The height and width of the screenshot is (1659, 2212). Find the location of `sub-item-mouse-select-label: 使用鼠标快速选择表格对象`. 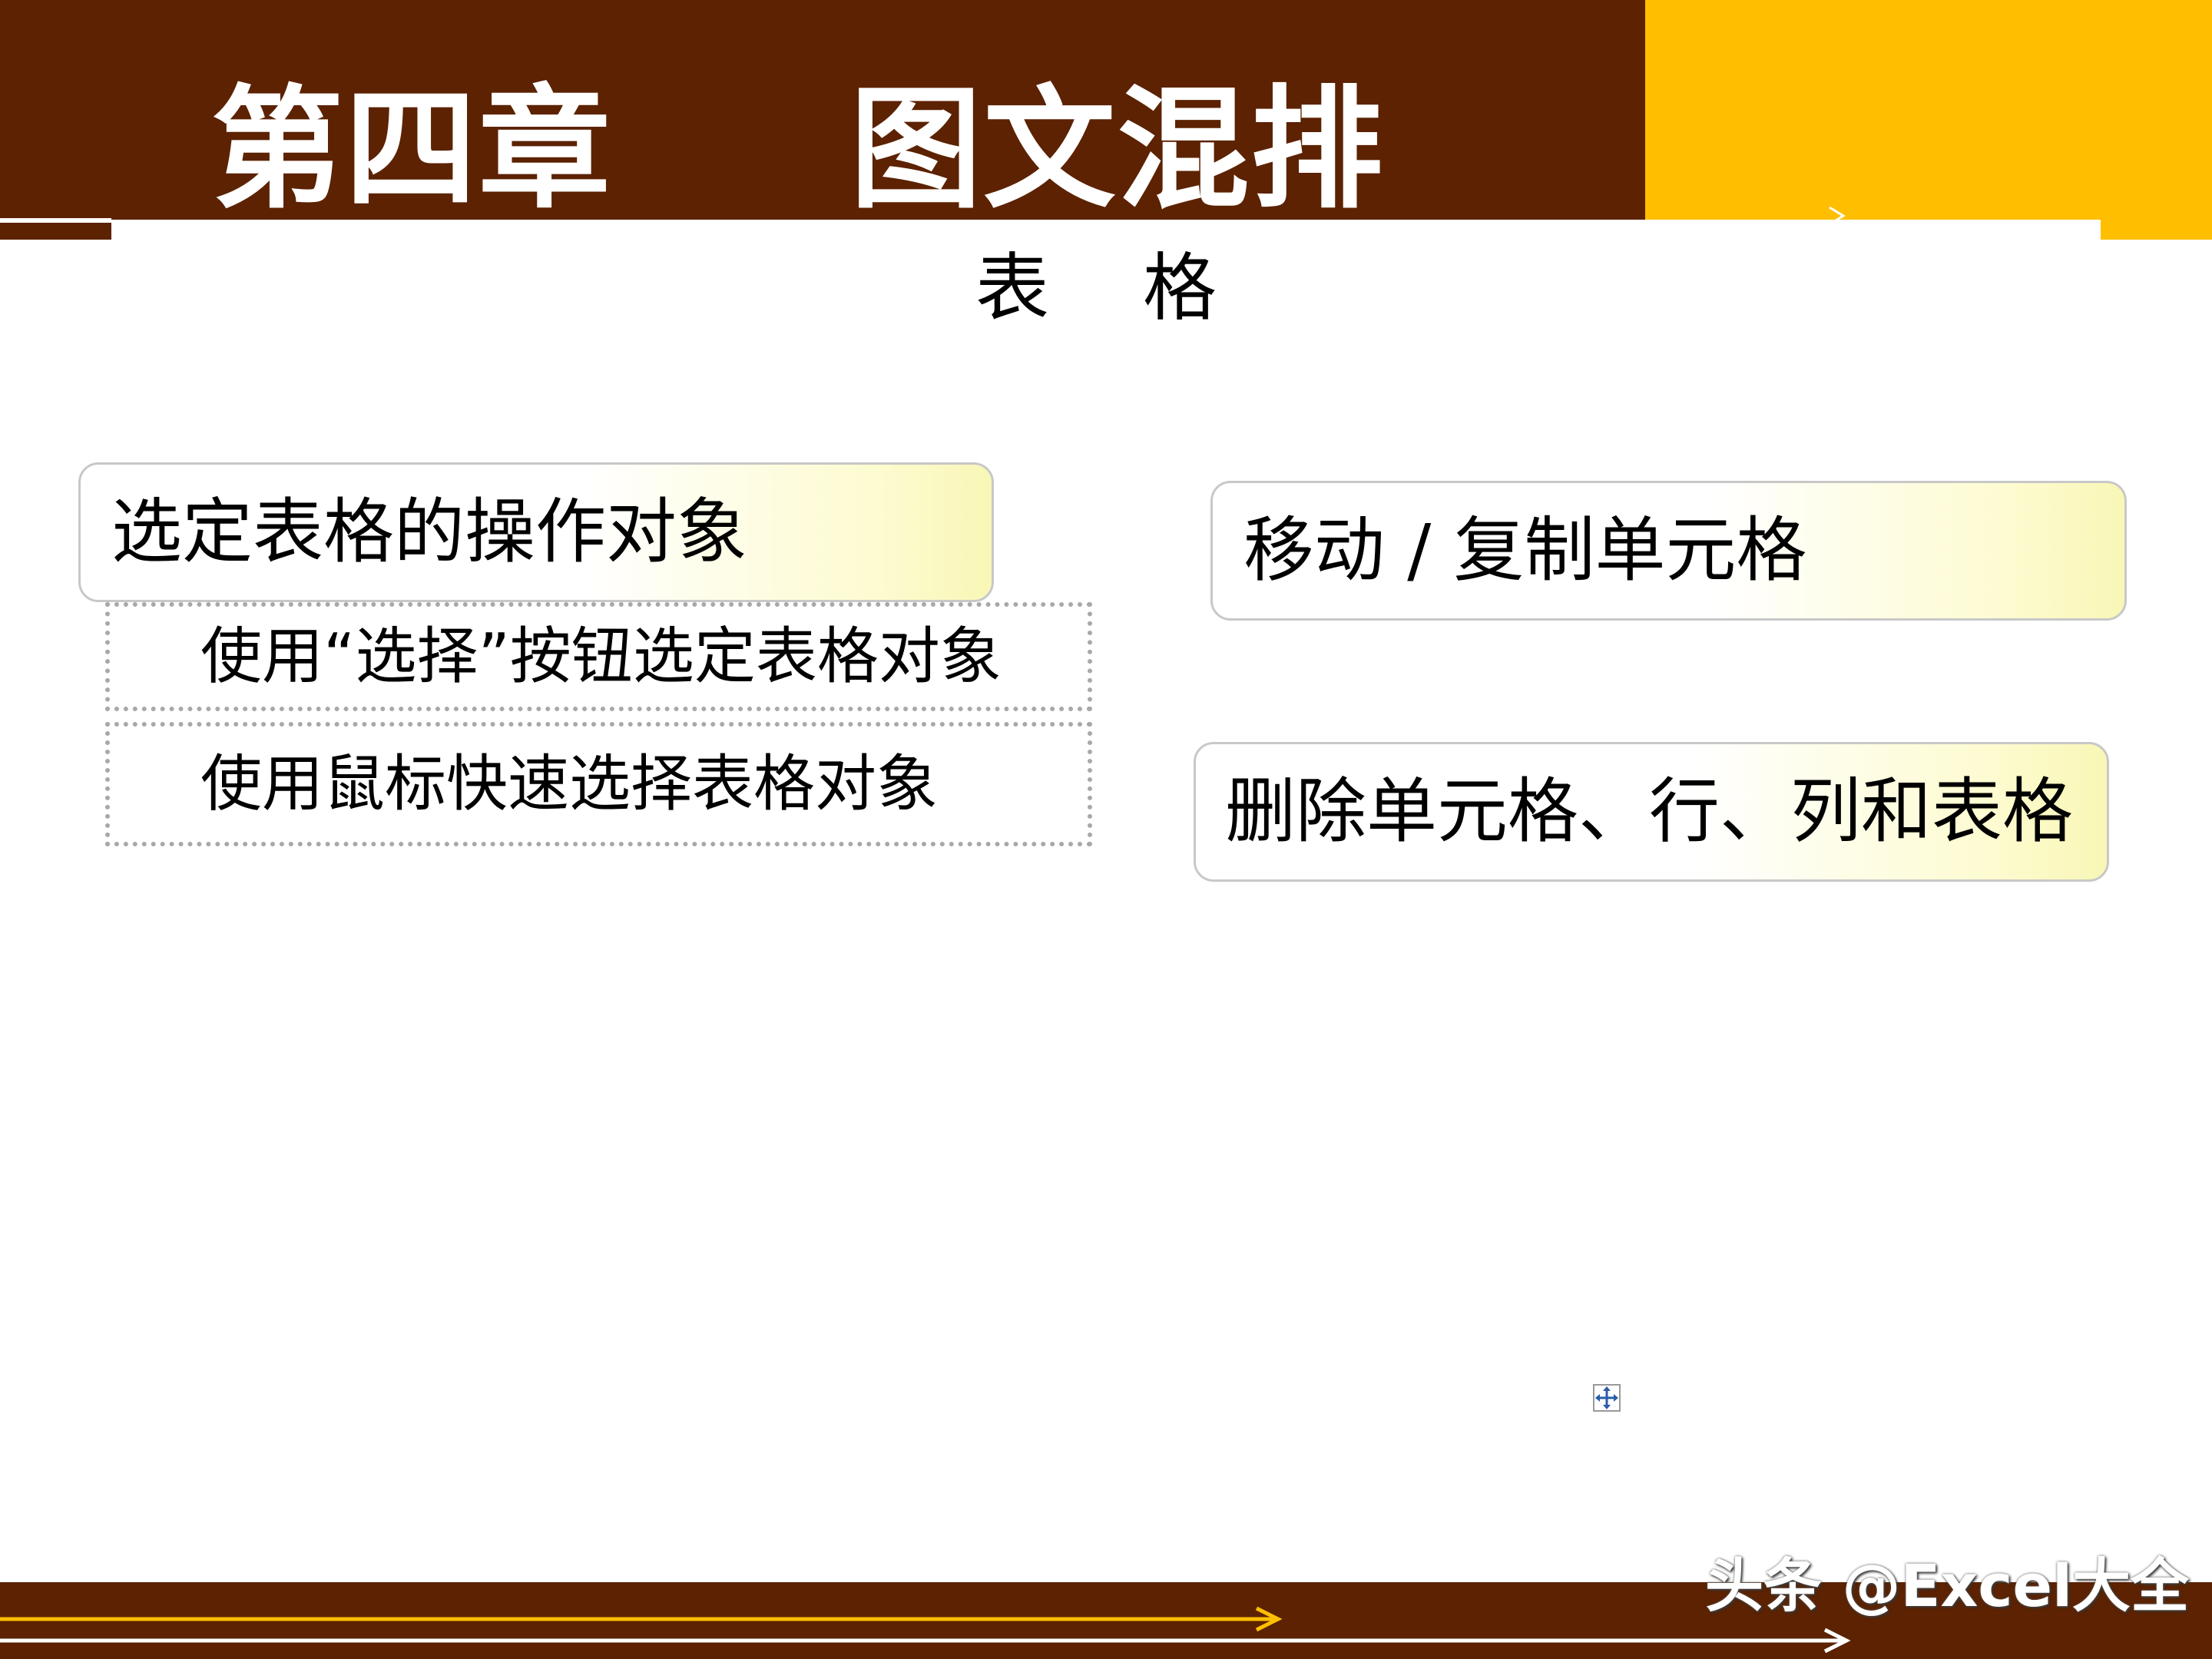

sub-item-mouse-select-label: 使用鼠标快速选择表格对象 is located at coordinates (569, 784).